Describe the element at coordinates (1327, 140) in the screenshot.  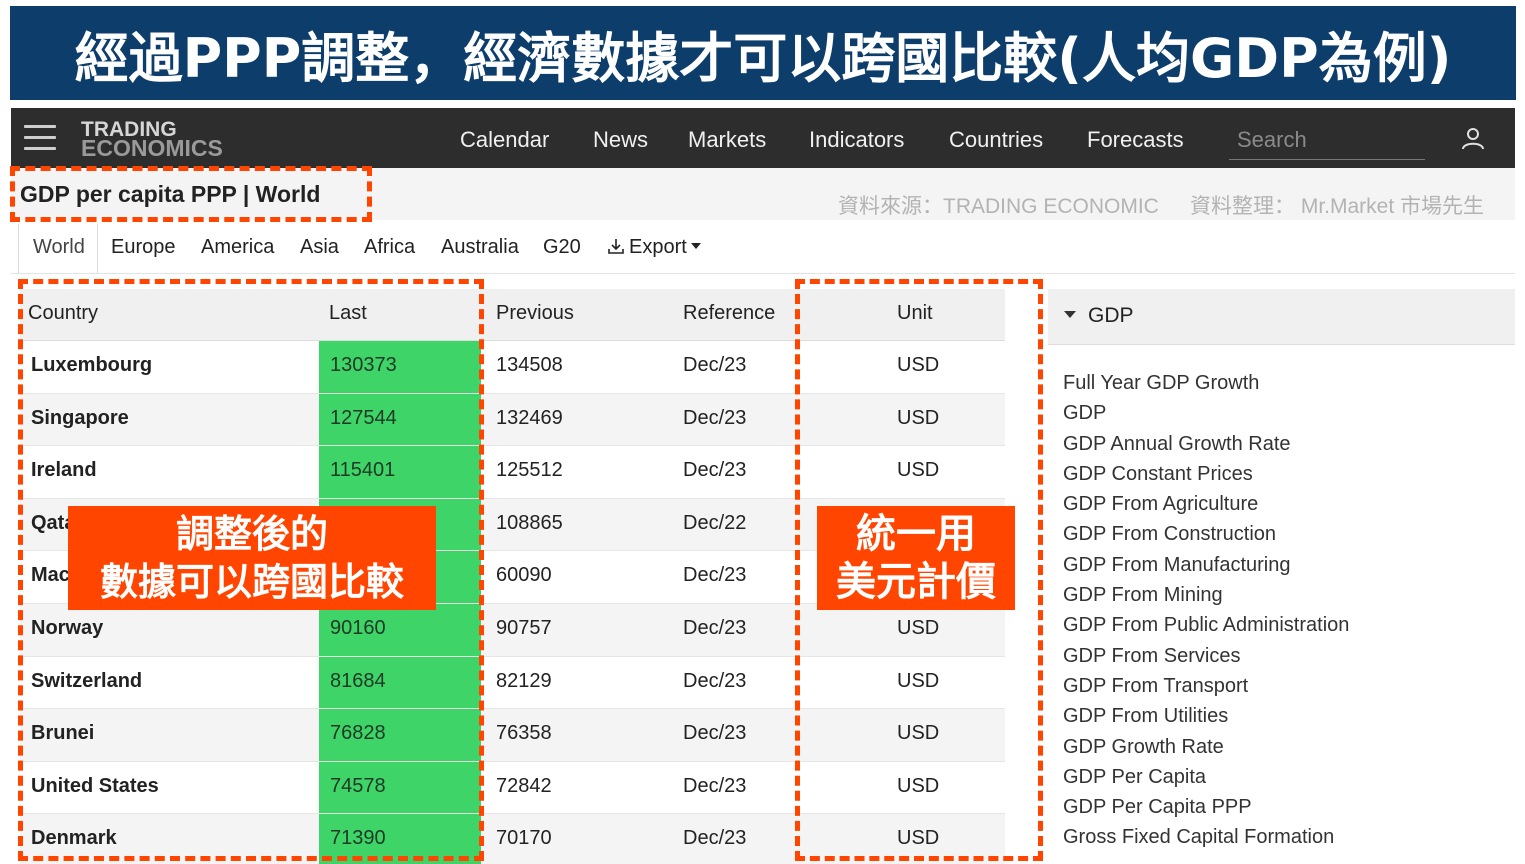
I see `search-input: Search` at that location.